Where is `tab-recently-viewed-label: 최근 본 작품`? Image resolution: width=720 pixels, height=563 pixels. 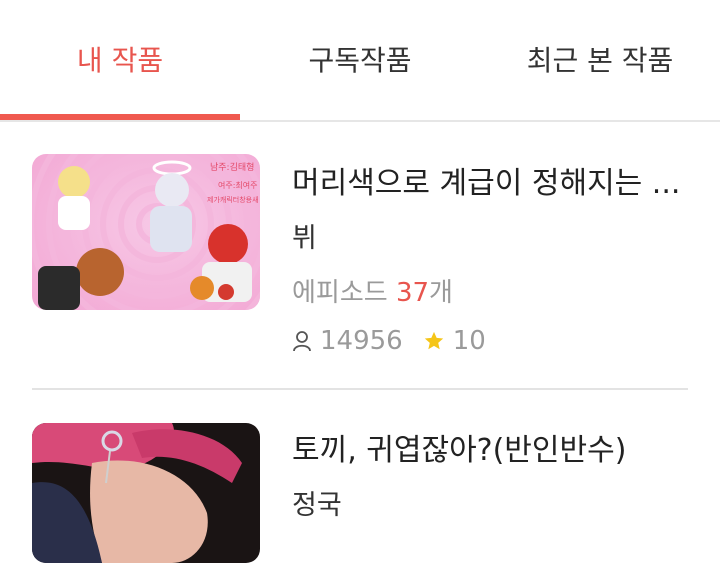 tab-recently-viewed-label: 최근 본 작품 is located at coordinates (600, 60).